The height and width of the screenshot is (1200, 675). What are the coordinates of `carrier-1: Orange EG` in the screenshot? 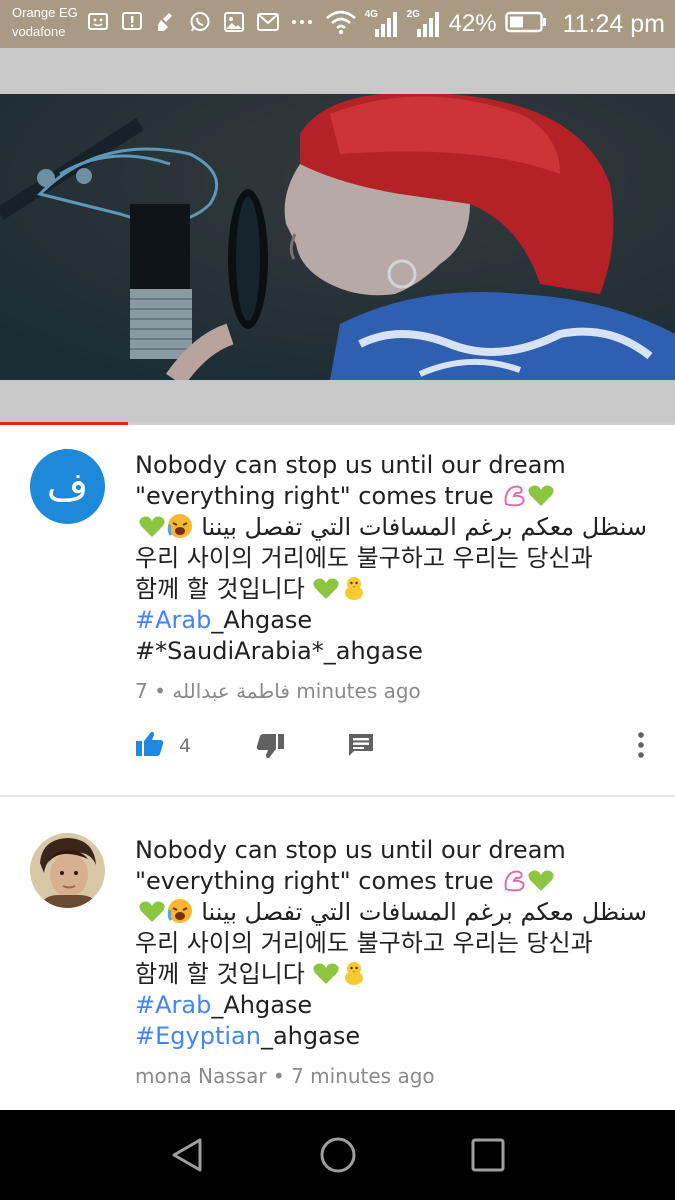 It's located at (45, 12).